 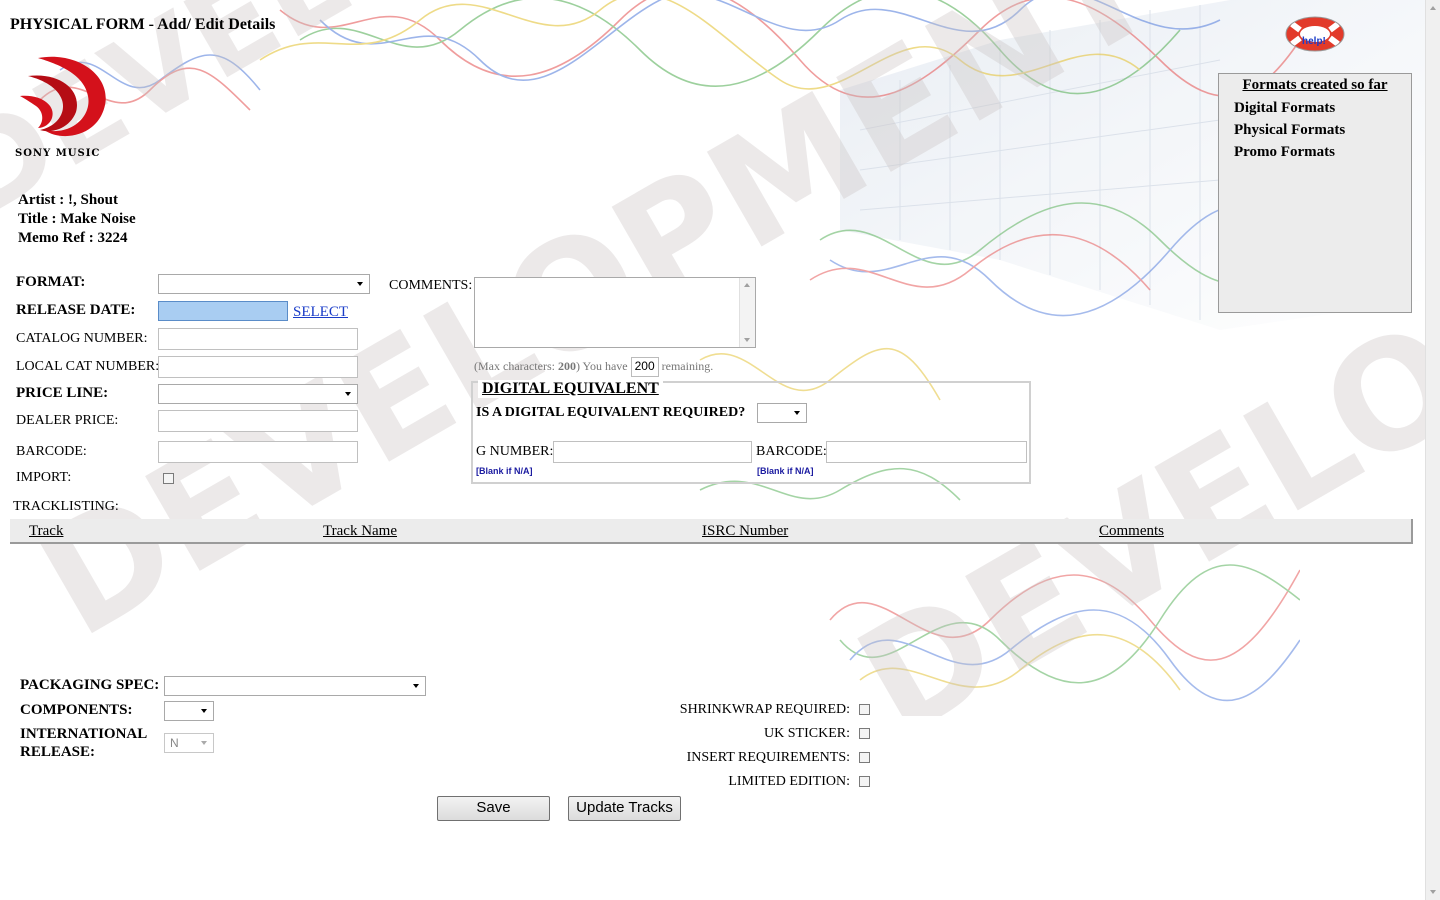 I want to click on formats-item-physical: Physical Formats, so click(x=1322, y=130).